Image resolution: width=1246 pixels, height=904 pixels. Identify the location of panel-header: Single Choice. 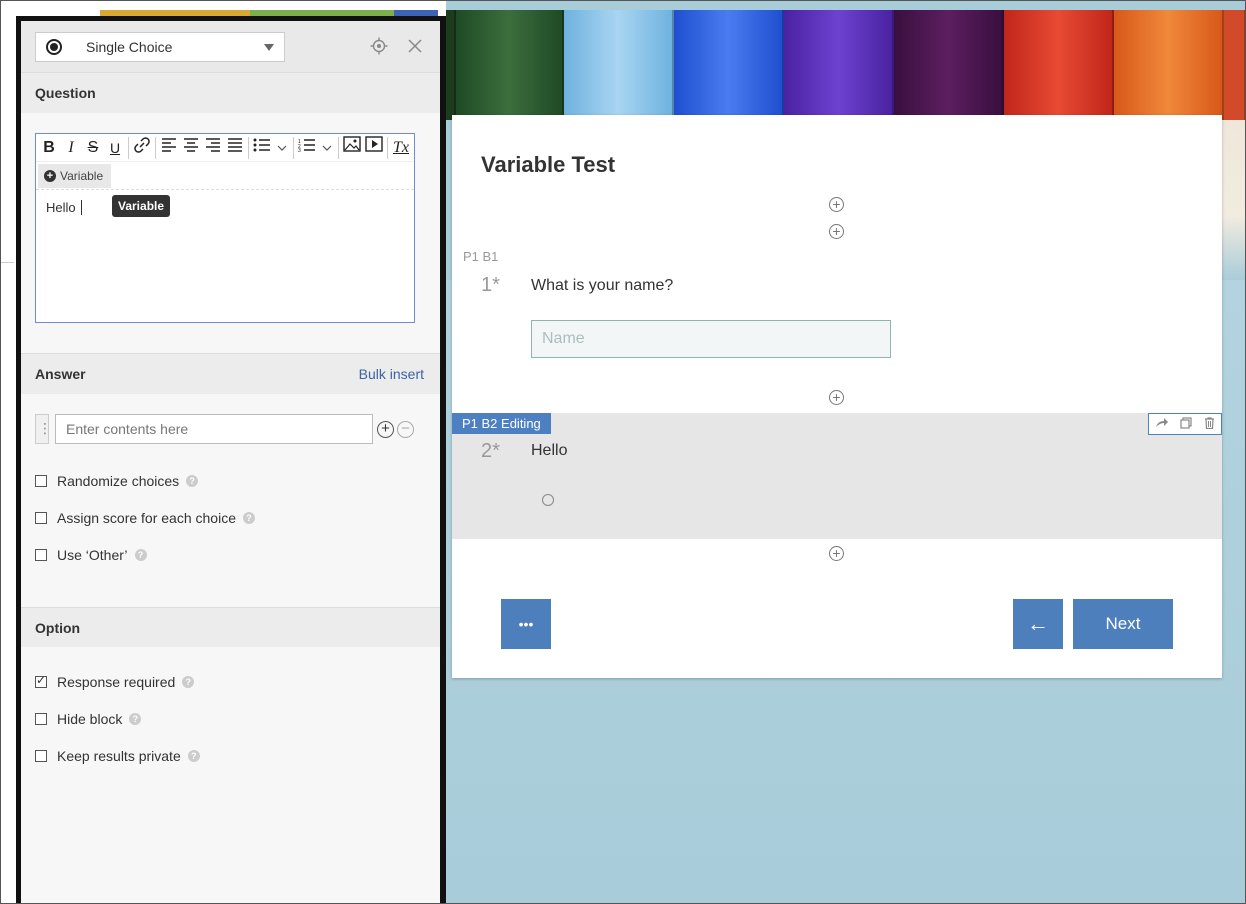
(230, 47).